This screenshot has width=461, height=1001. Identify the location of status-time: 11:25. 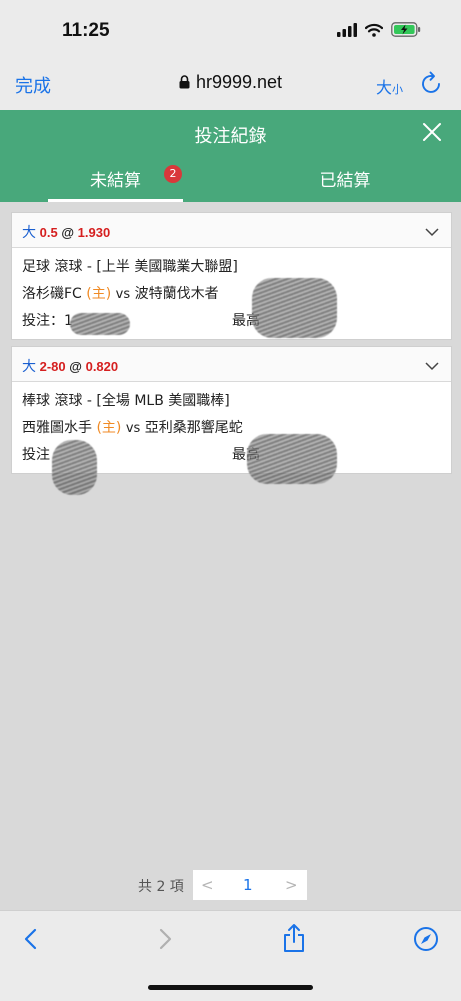
(86, 30).